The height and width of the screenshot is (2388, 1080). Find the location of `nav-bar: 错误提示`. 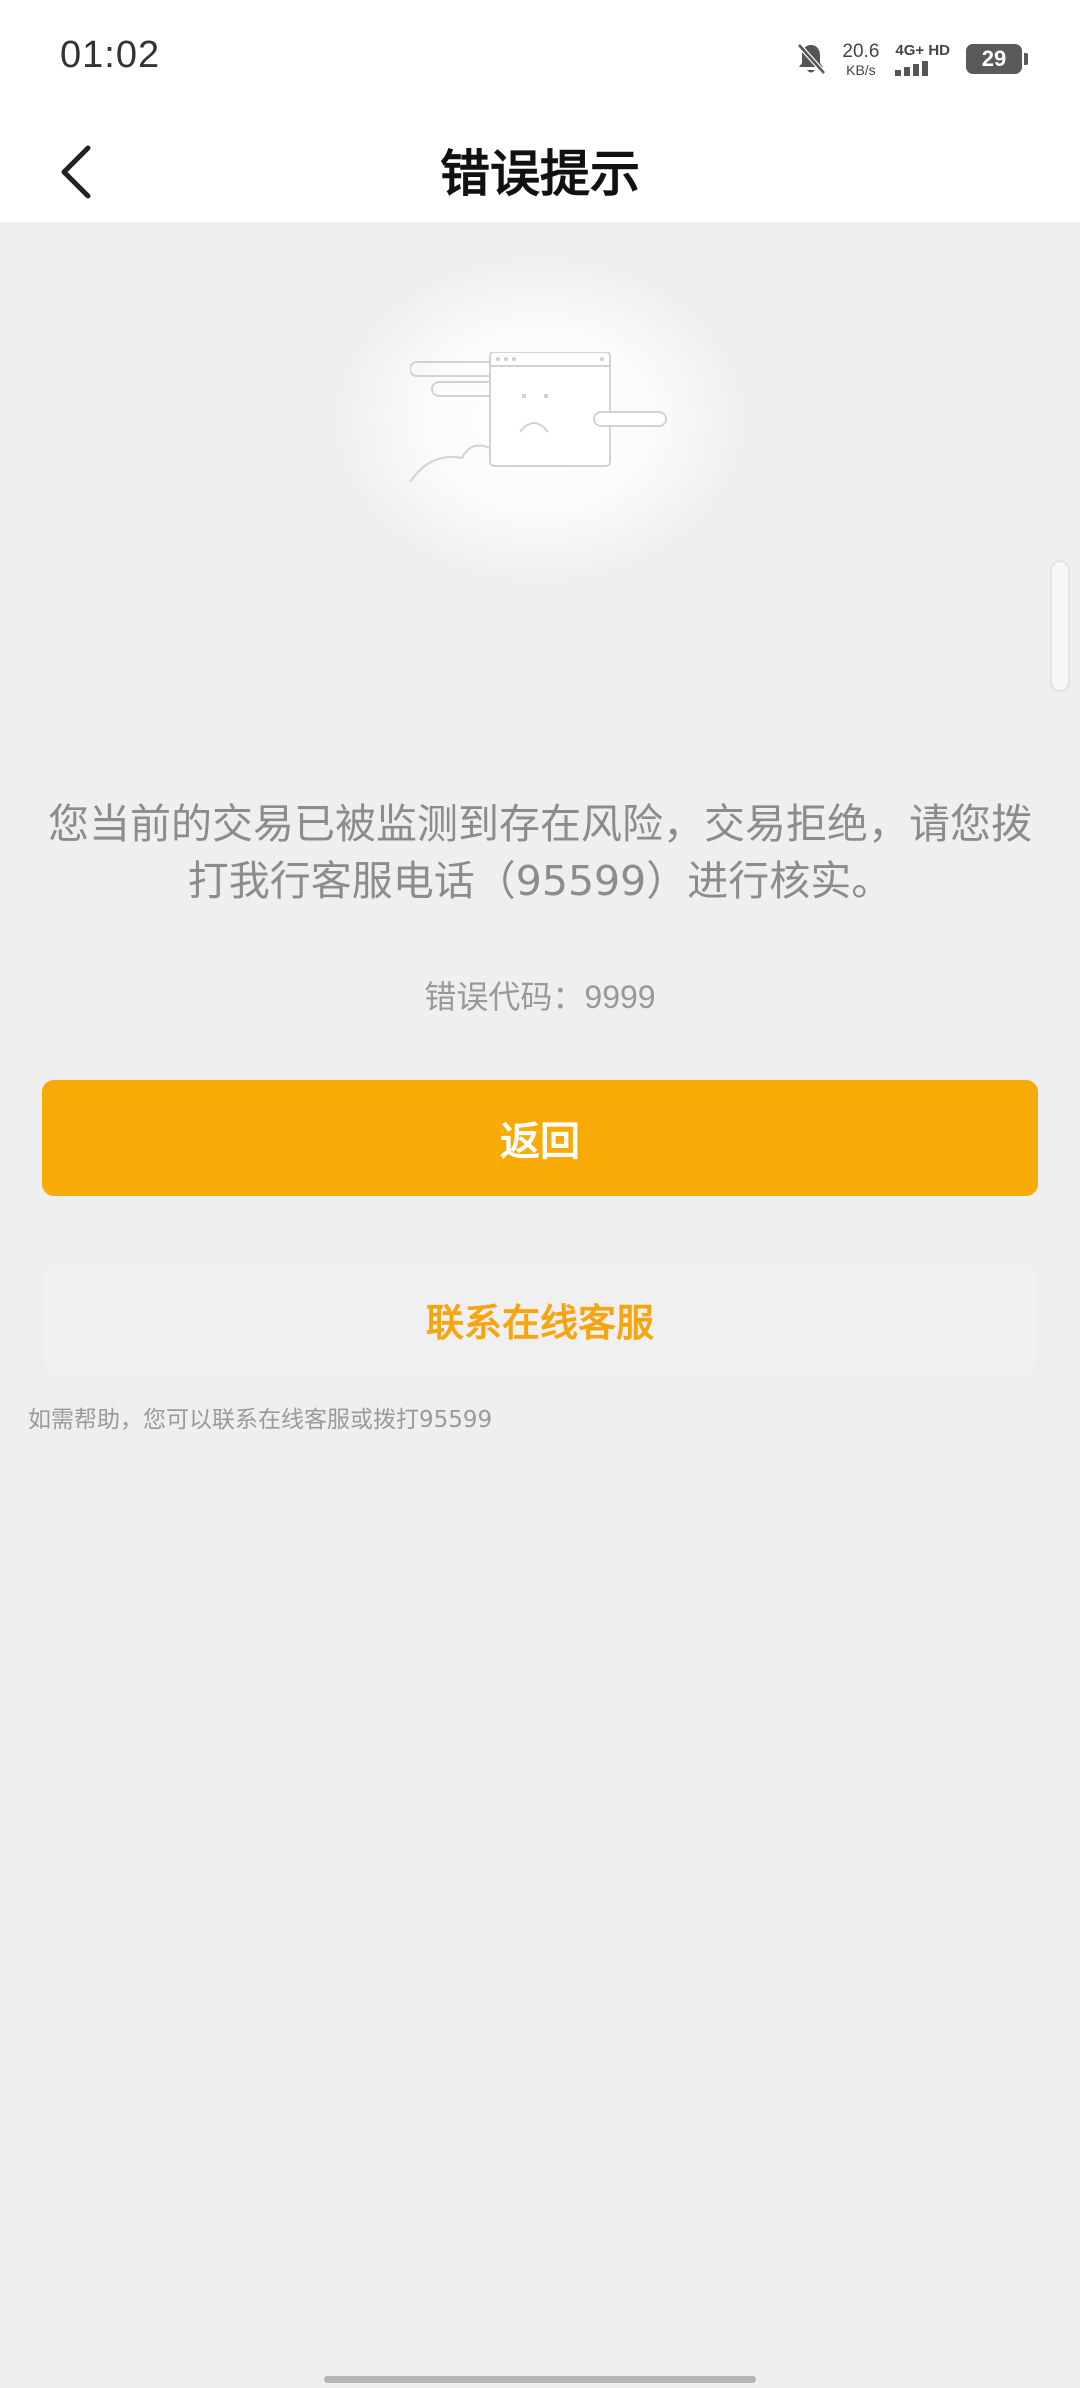

nav-bar: 错误提示 is located at coordinates (540, 170).